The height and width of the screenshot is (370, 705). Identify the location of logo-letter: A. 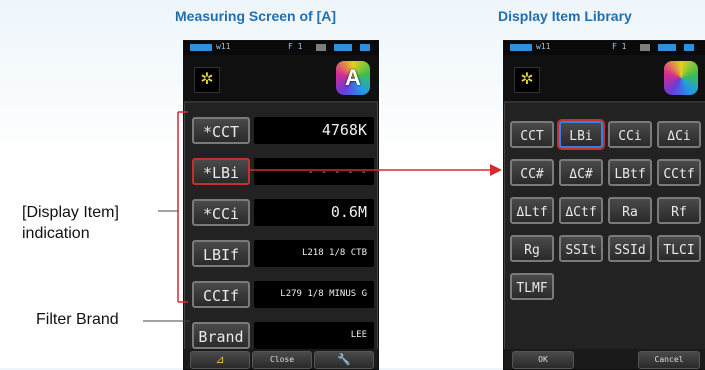
(353, 77).